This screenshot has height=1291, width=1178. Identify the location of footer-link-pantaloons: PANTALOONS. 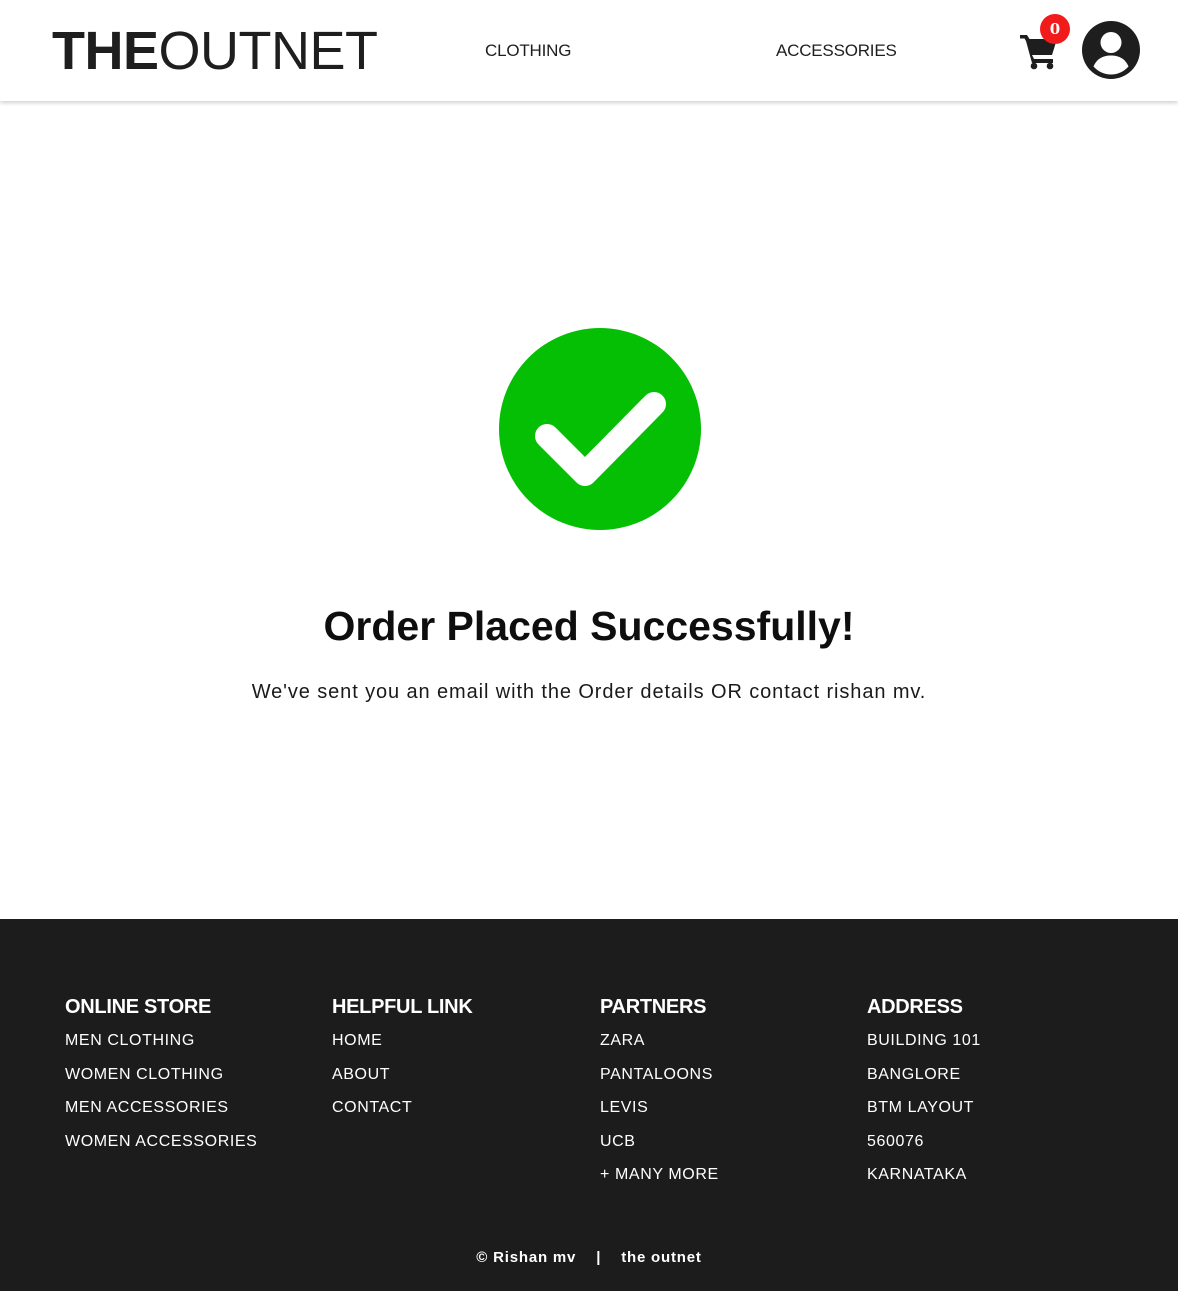
(656, 1074).